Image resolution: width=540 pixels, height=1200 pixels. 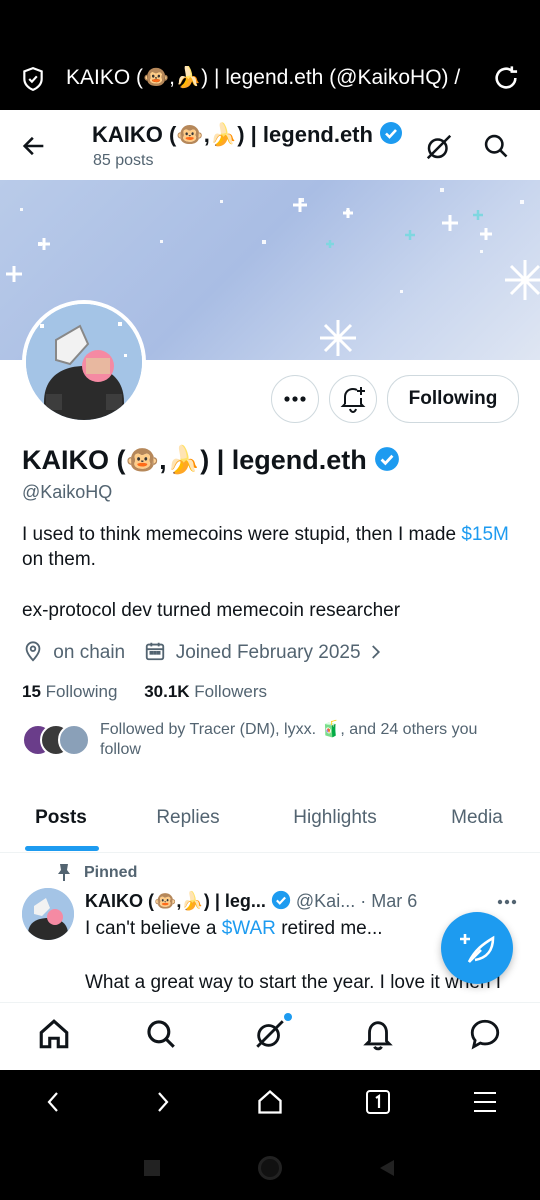 I want to click on calendar-icon, so click(x=155, y=651).